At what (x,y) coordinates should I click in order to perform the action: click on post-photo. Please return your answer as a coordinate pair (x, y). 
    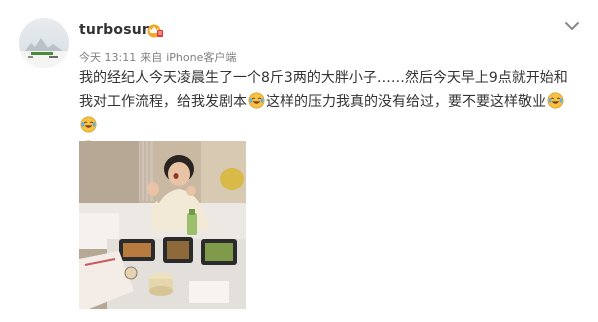
    Looking at the image, I should click on (162, 225).